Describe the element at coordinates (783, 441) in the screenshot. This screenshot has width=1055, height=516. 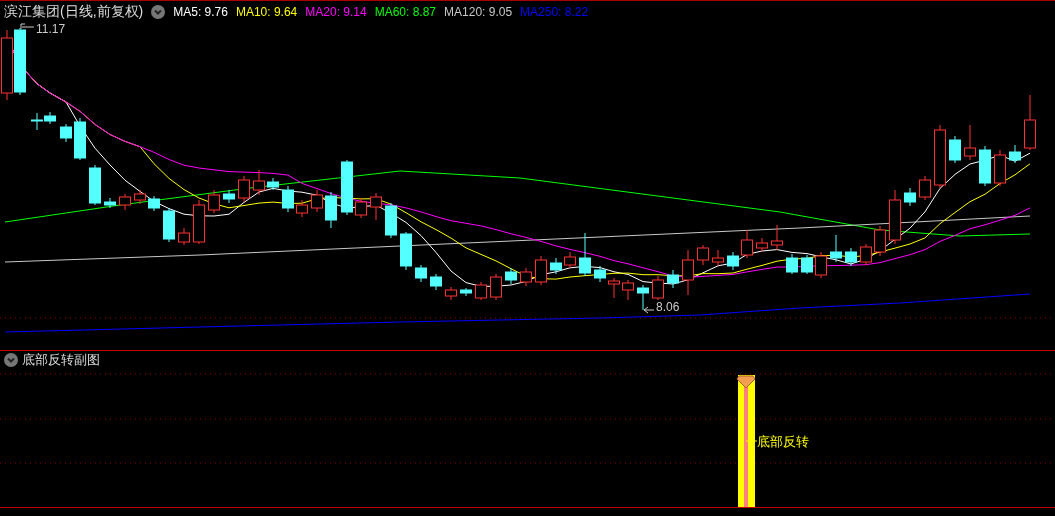
I see `signal-label: 底部反转` at that location.